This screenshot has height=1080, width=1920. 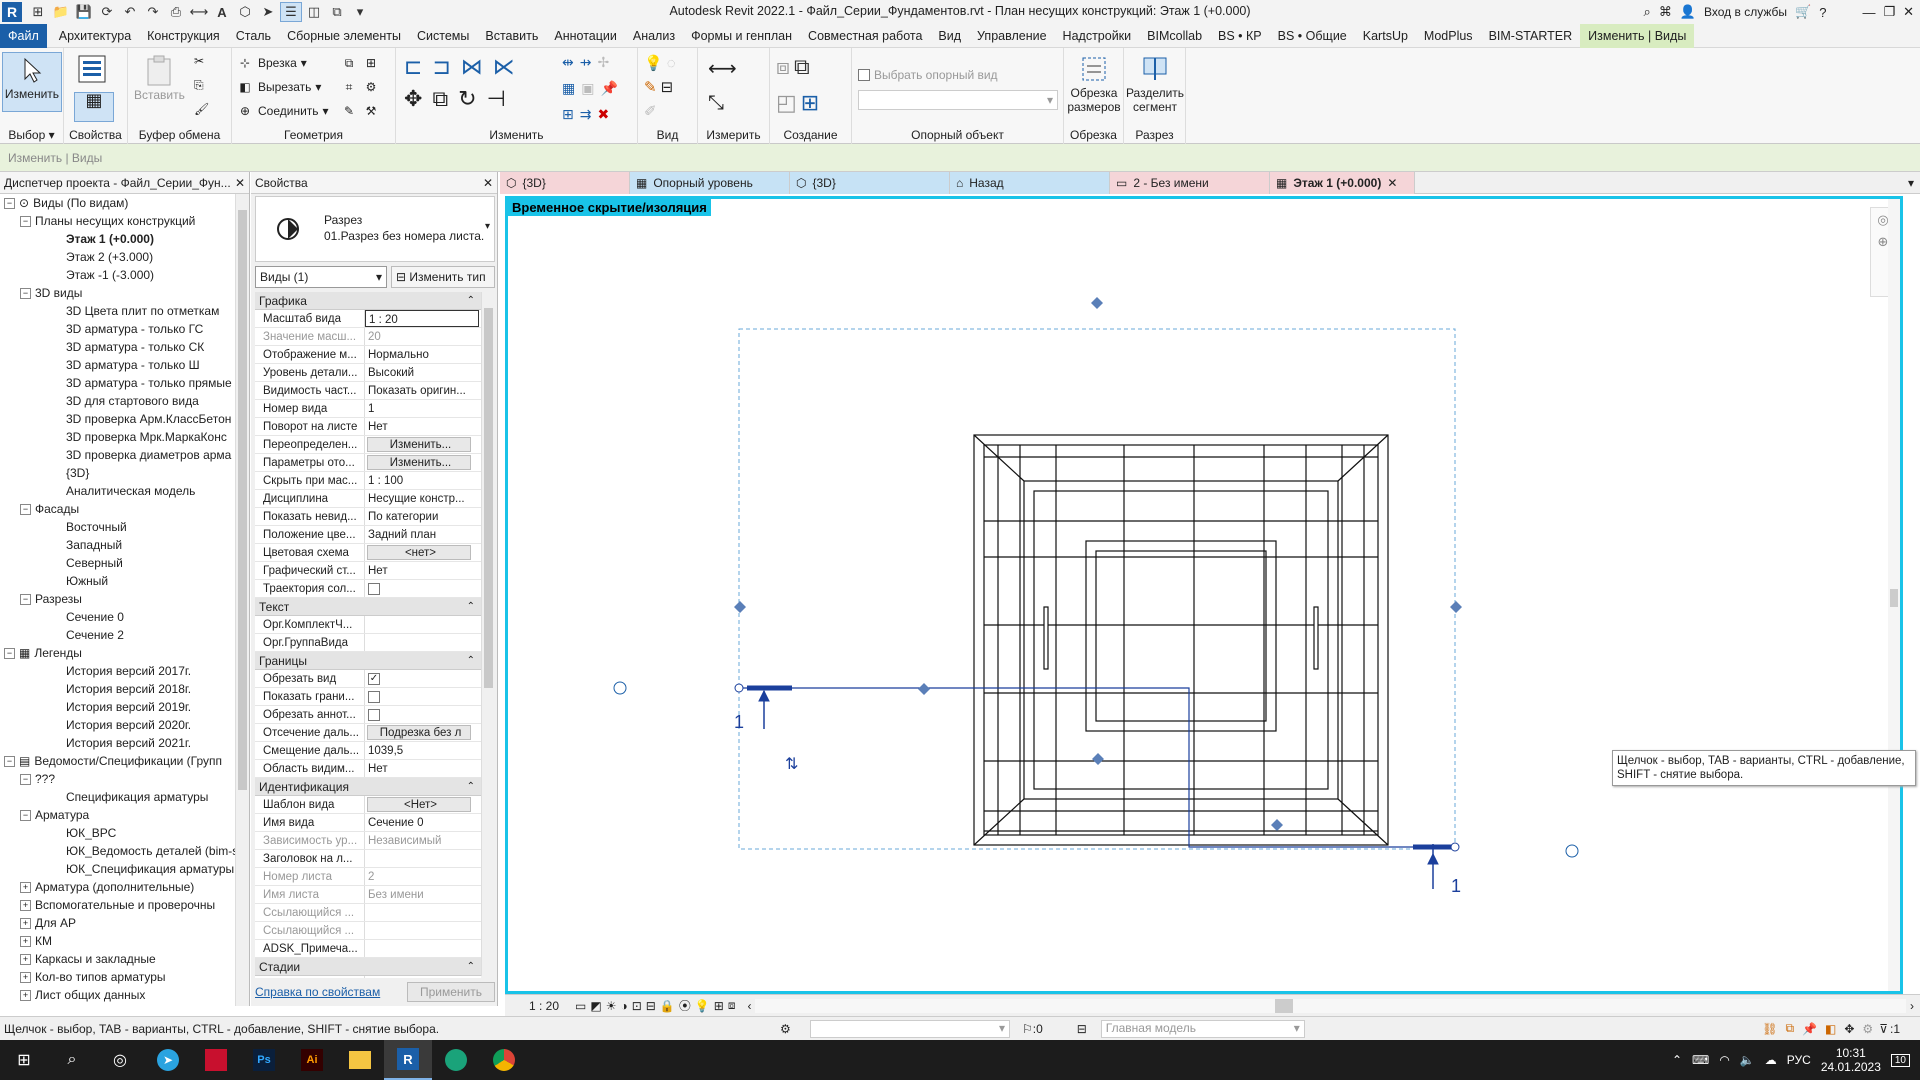 I want to click on text-icon: A, so click(x=222, y=12).